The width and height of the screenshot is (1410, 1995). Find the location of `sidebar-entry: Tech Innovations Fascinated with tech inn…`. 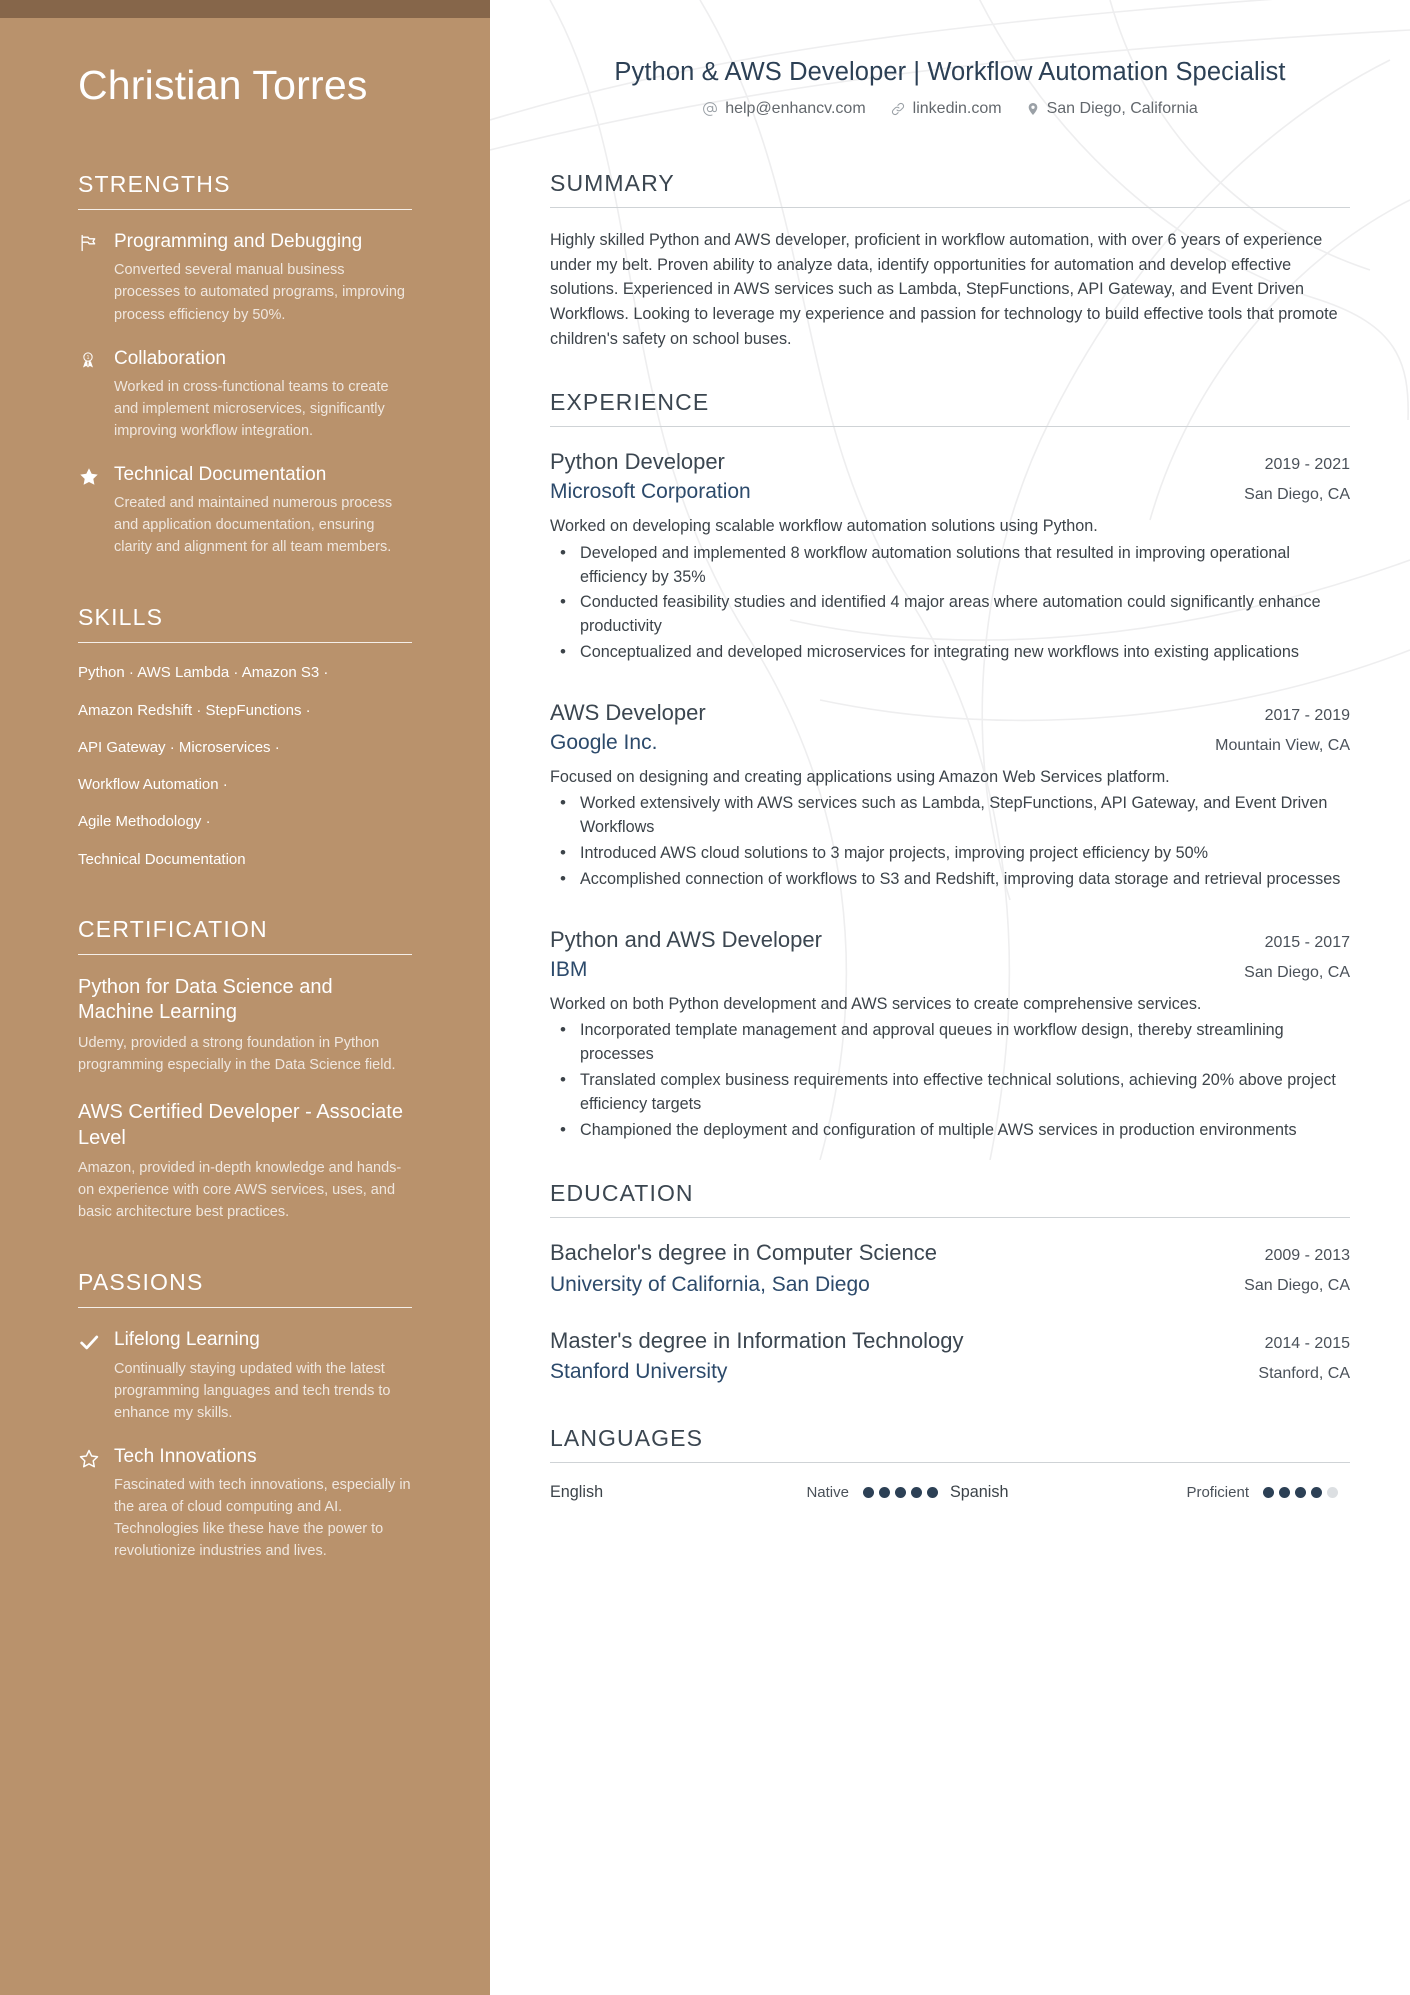

sidebar-entry: Tech Innovations Fascinated with tech inn… is located at coordinates (245, 1503).